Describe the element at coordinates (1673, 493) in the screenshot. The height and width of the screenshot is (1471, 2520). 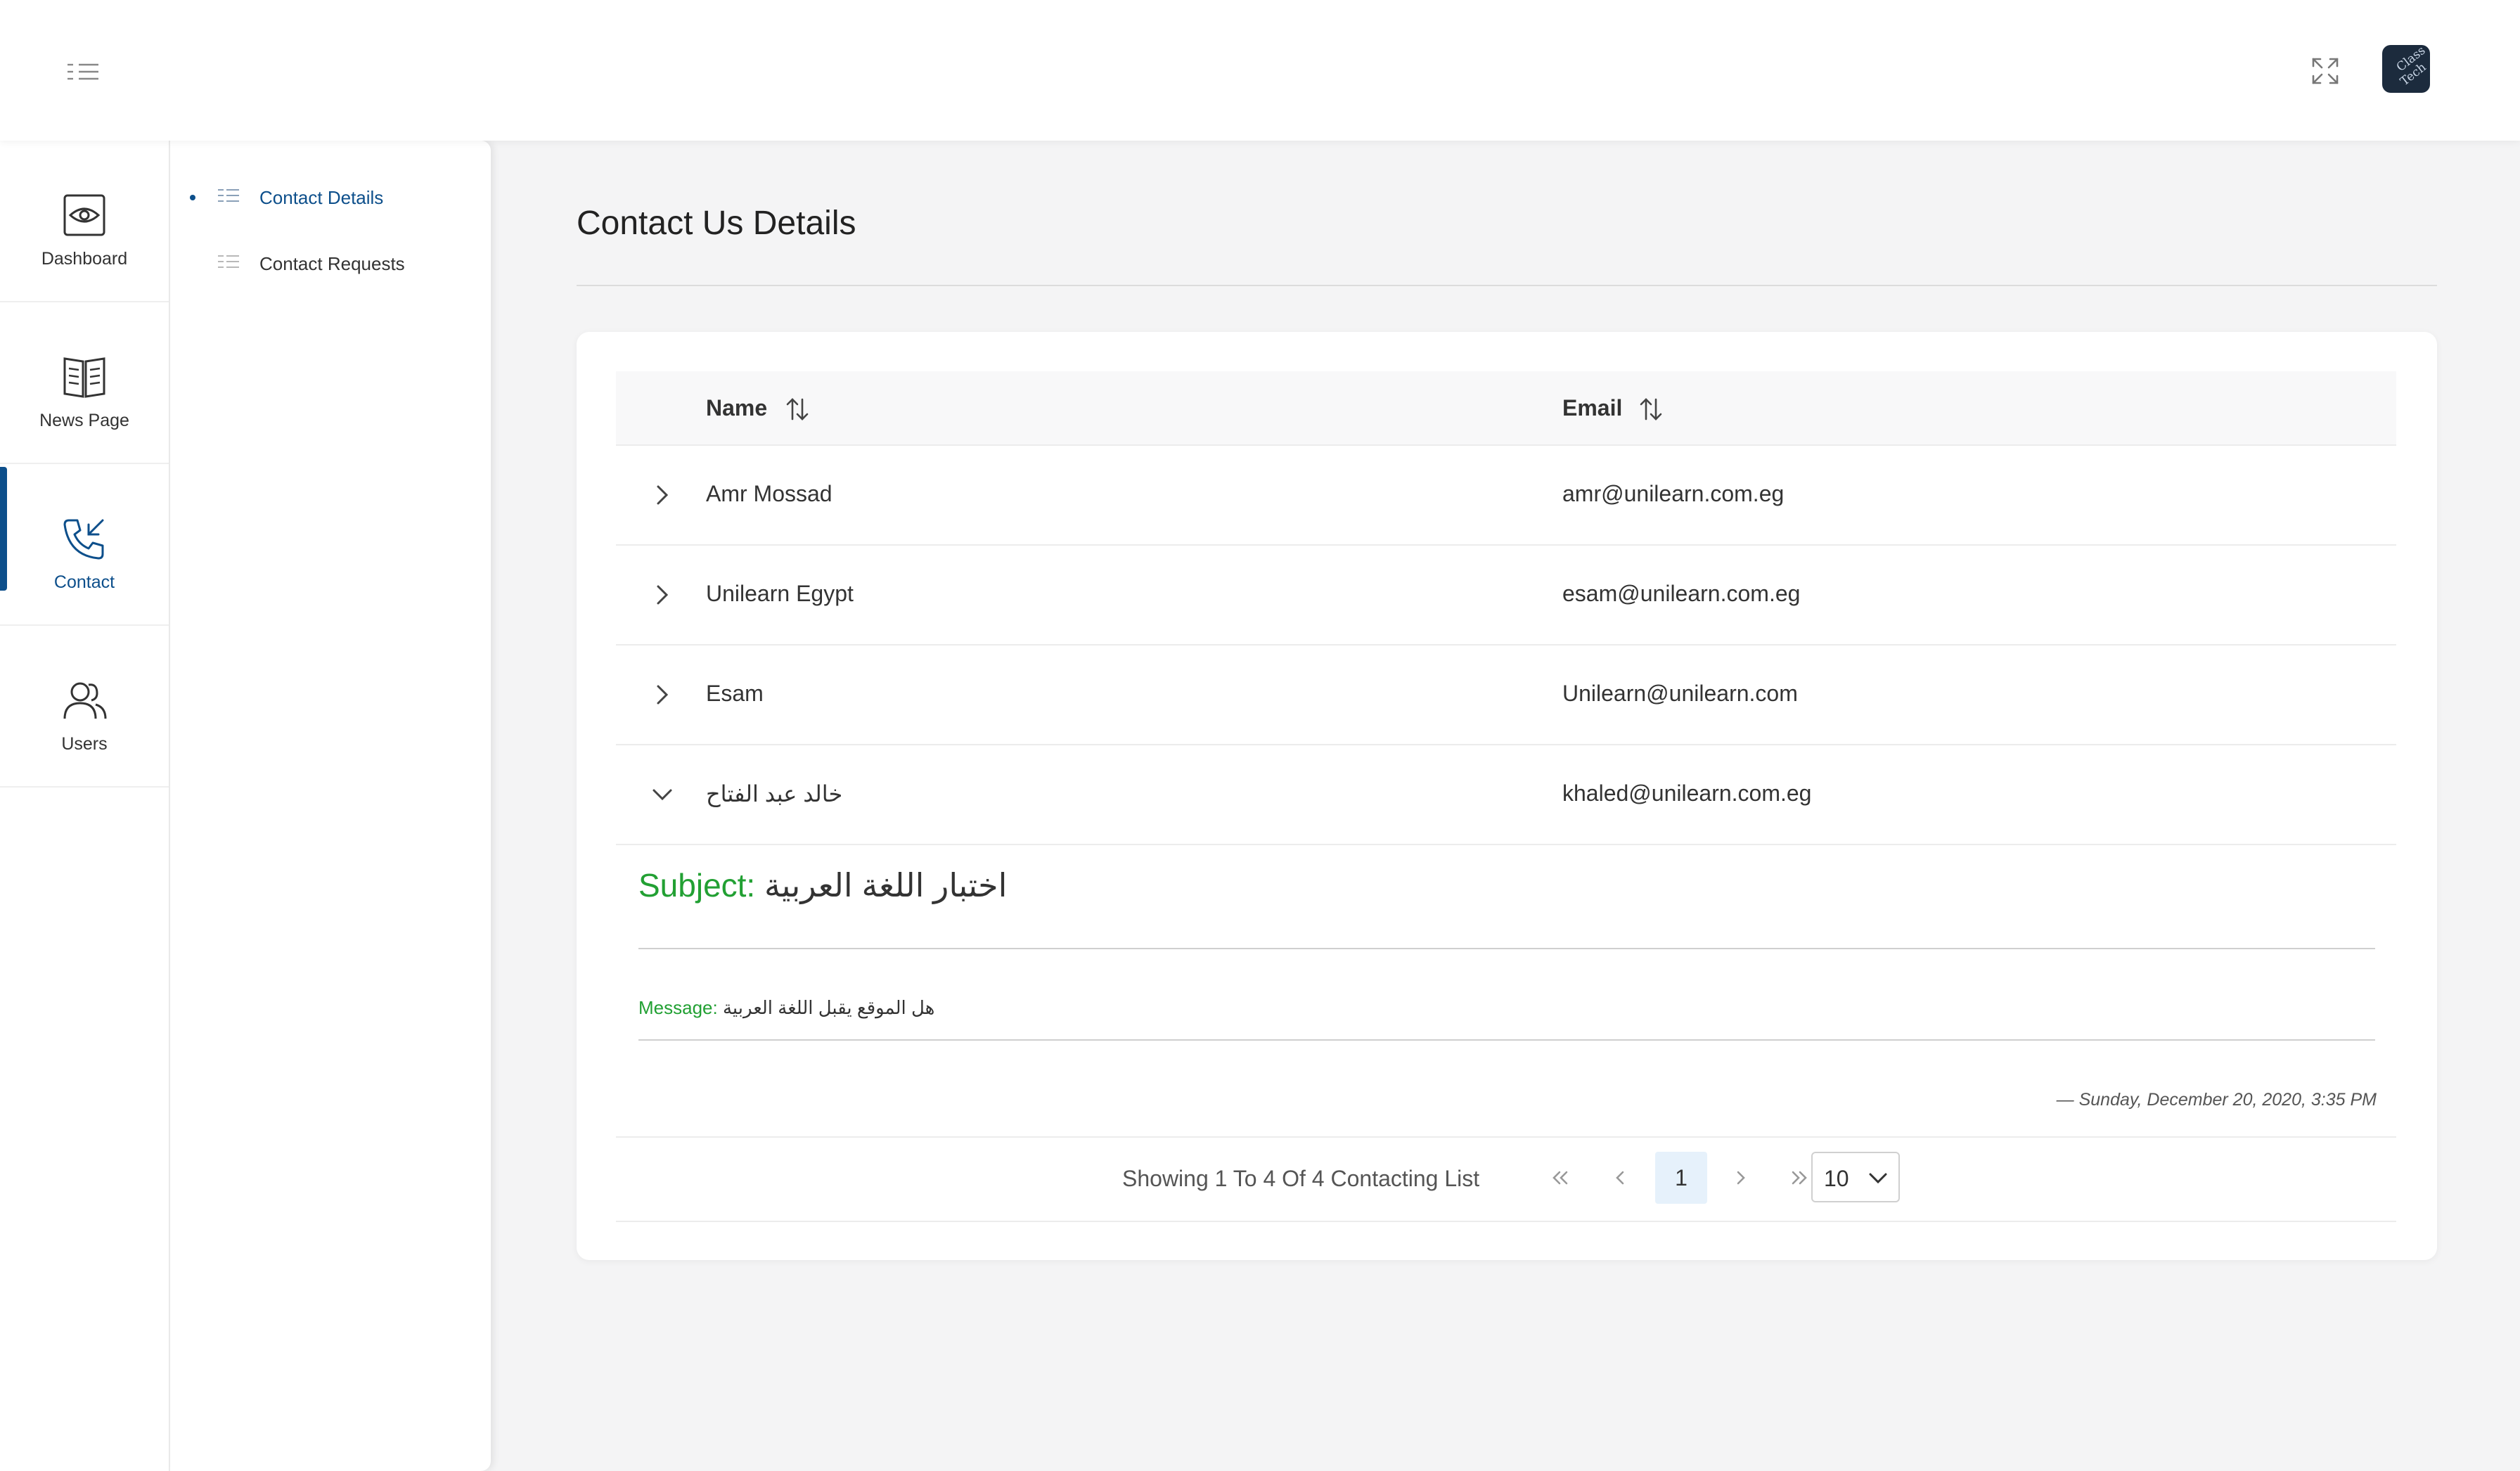
I see `cell-email: amr@unilearn.com.eg` at that location.